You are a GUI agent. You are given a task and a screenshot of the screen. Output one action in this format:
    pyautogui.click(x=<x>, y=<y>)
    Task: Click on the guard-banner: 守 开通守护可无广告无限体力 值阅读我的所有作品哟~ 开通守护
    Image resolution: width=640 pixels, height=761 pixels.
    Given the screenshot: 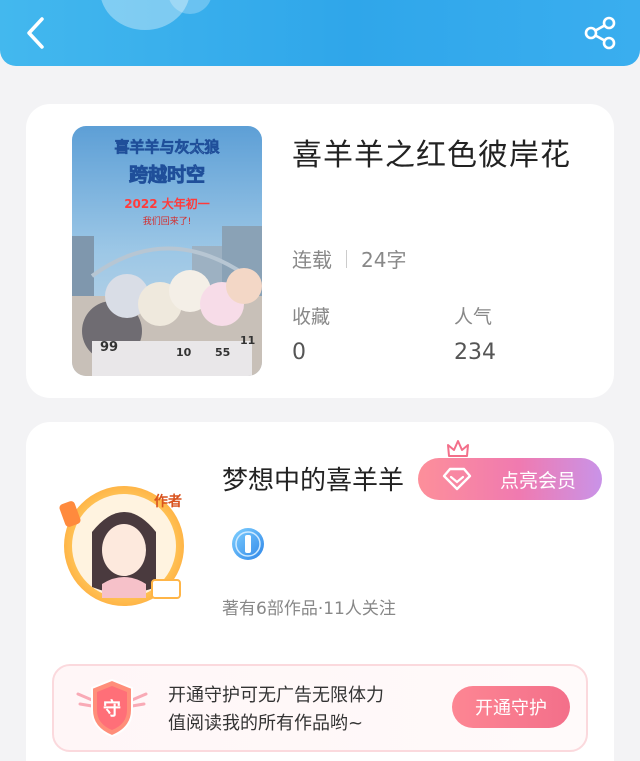 What is the action you would take?
    pyautogui.click(x=320, y=708)
    